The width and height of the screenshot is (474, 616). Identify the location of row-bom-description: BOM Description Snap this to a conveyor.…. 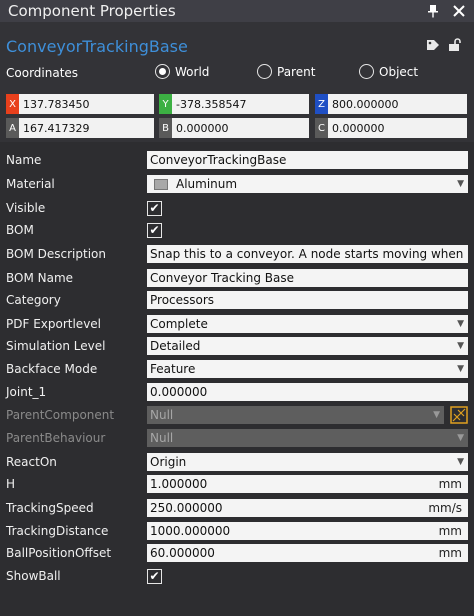
(237, 254).